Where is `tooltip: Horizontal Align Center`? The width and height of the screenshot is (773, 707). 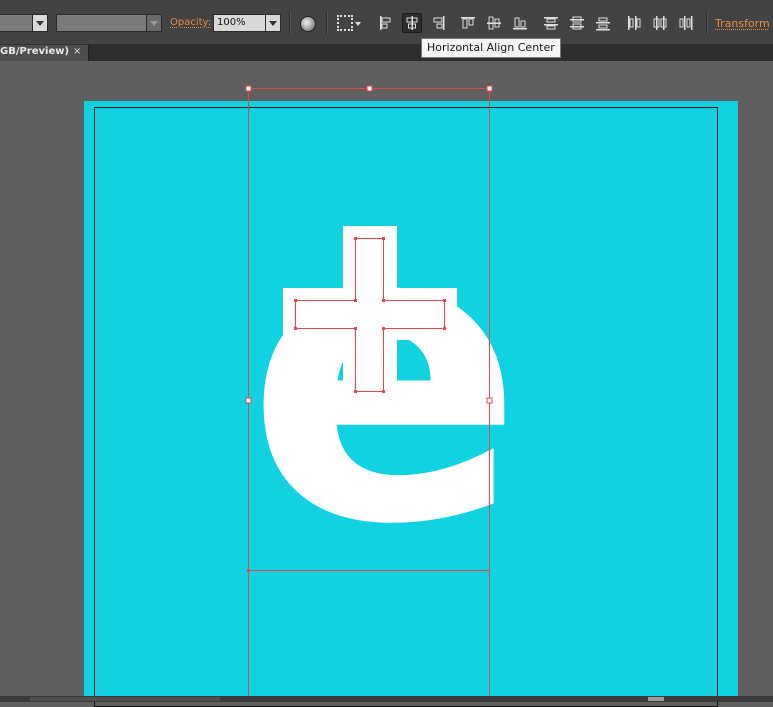 tooltip: Horizontal Align Center is located at coordinates (491, 48).